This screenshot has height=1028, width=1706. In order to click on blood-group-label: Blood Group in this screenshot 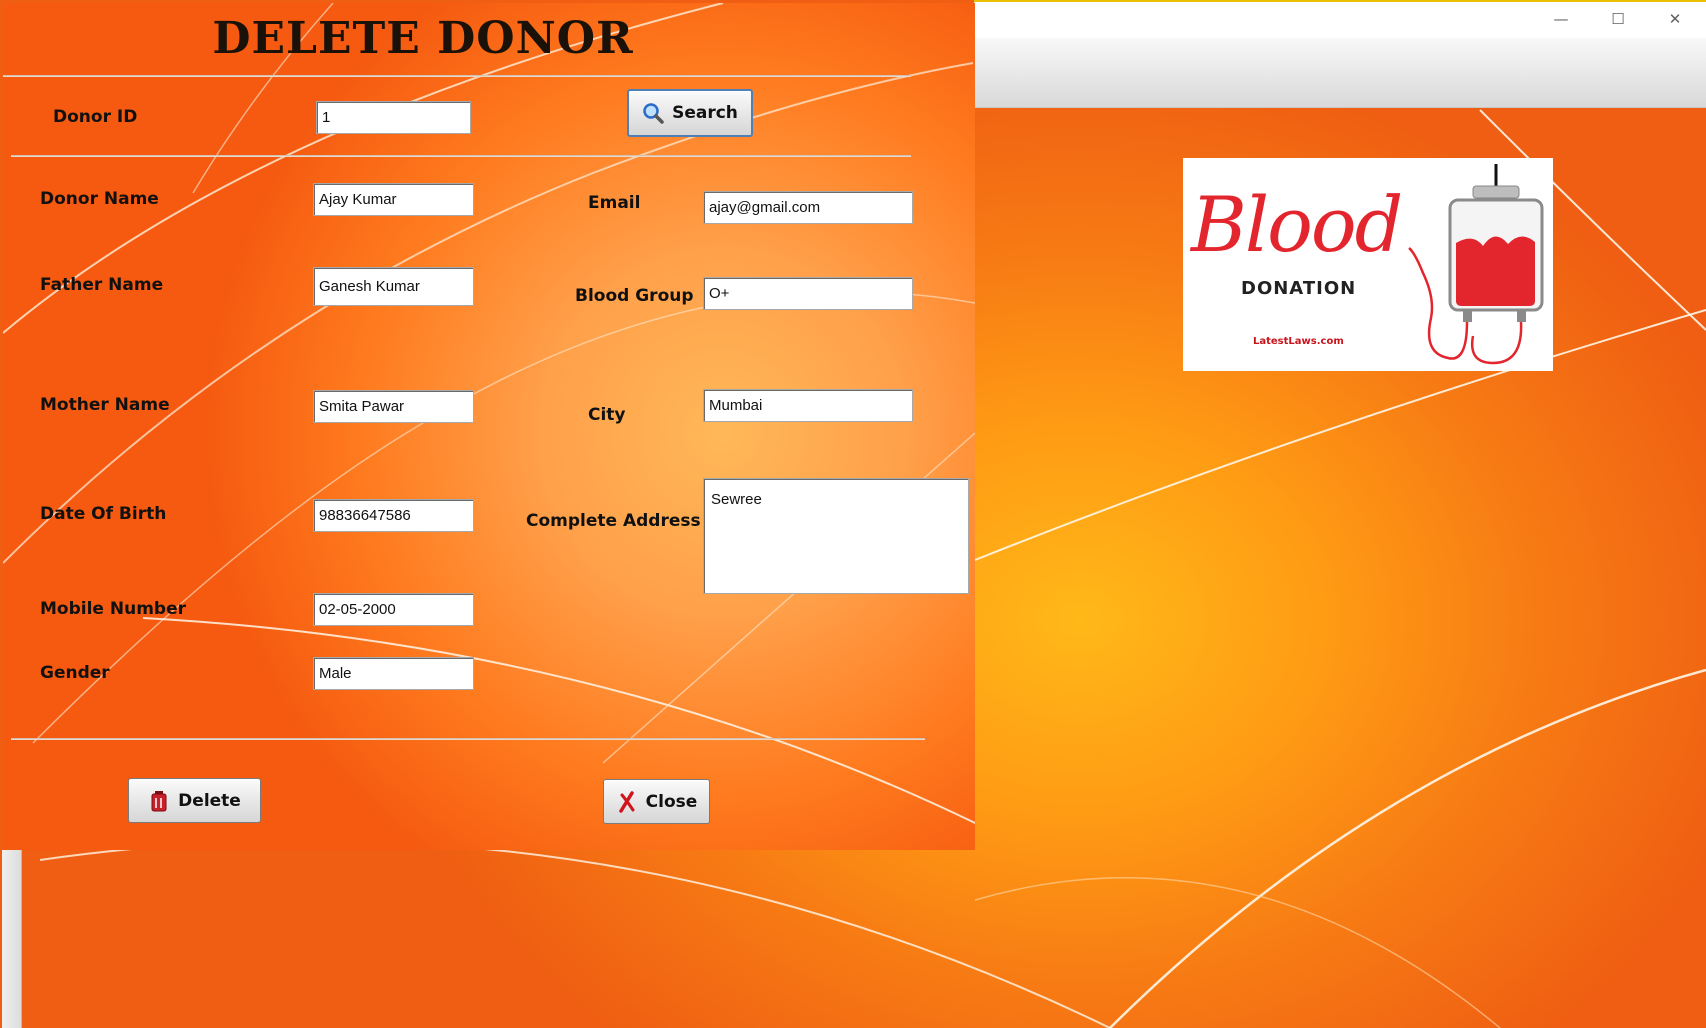, I will do `click(634, 296)`.